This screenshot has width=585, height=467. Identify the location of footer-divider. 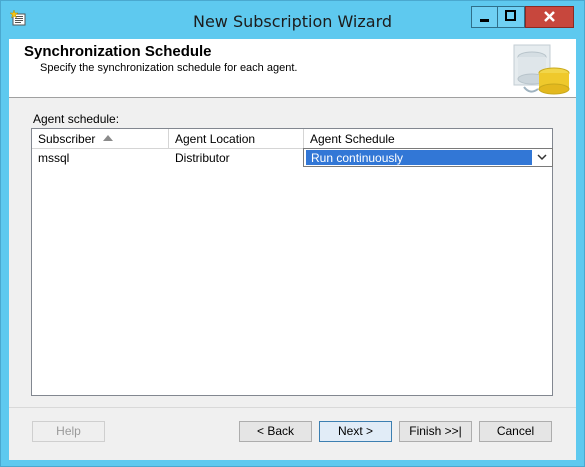
(292, 407).